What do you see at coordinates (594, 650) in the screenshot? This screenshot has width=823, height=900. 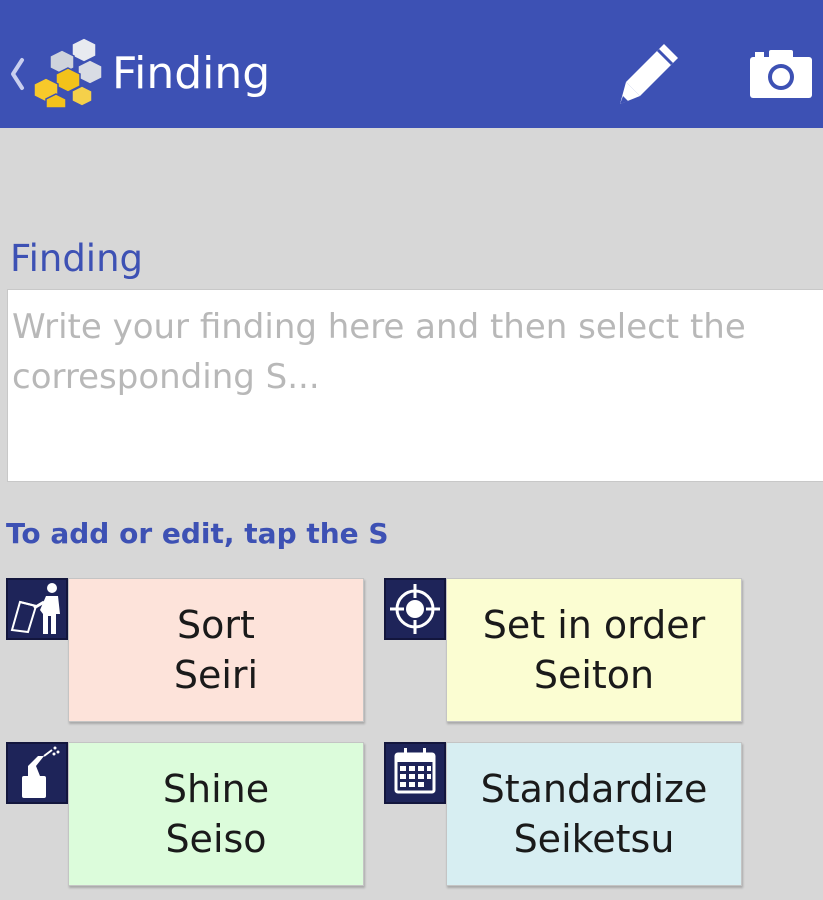 I see `s-card-set-in-order: Set in order Seiton` at bounding box center [594, 650].